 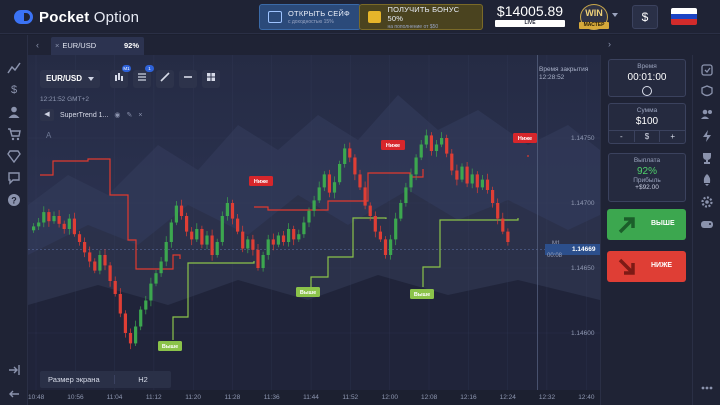 What do you see at coordinates (594, 17) in the screenshot?
I see `status-badge: WIN МАСТЕР` at bounding box center [594, 17].